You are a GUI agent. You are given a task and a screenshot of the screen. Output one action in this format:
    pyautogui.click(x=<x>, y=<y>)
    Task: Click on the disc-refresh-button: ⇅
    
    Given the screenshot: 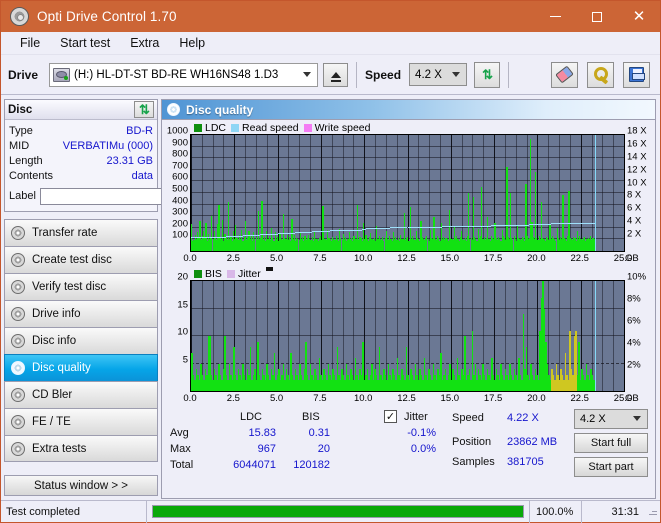 What is the action you would take?
    pyautogui.click(x=144, y=109)
    